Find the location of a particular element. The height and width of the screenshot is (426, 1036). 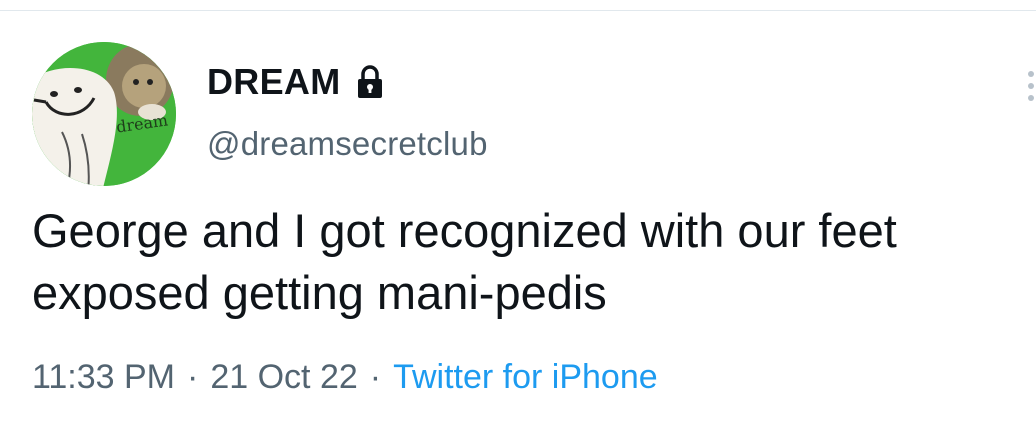

tweet-time: 11:33 PM is located at coordinates (103, 377).